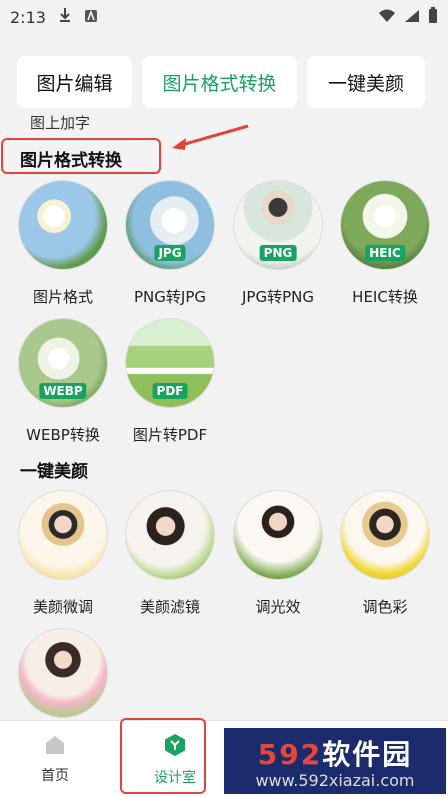 The image size is (448, 797). Describe the element at coordinates (412, 17) in the screenshot. I see `signal-icon` at that location.